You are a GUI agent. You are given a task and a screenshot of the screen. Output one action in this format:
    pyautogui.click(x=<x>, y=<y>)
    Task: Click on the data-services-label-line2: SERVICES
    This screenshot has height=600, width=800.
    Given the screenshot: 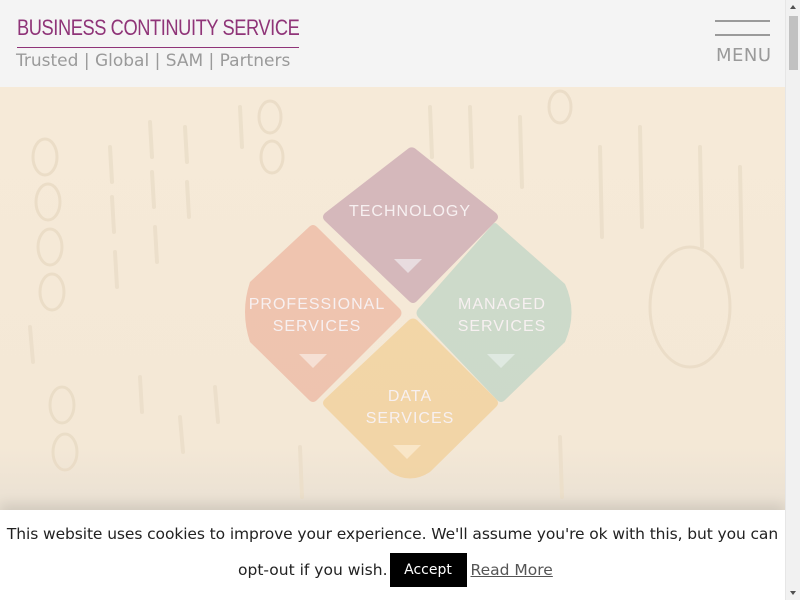 What is the action you would take?
    pyautogui.click(x=410, y=419)
    